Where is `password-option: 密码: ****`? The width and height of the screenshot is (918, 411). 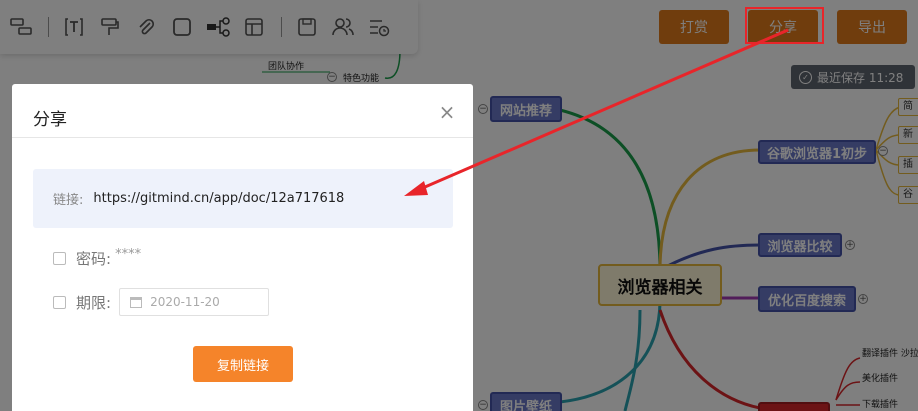 password-option: 密码: **** is located at coordinates (97, 258).